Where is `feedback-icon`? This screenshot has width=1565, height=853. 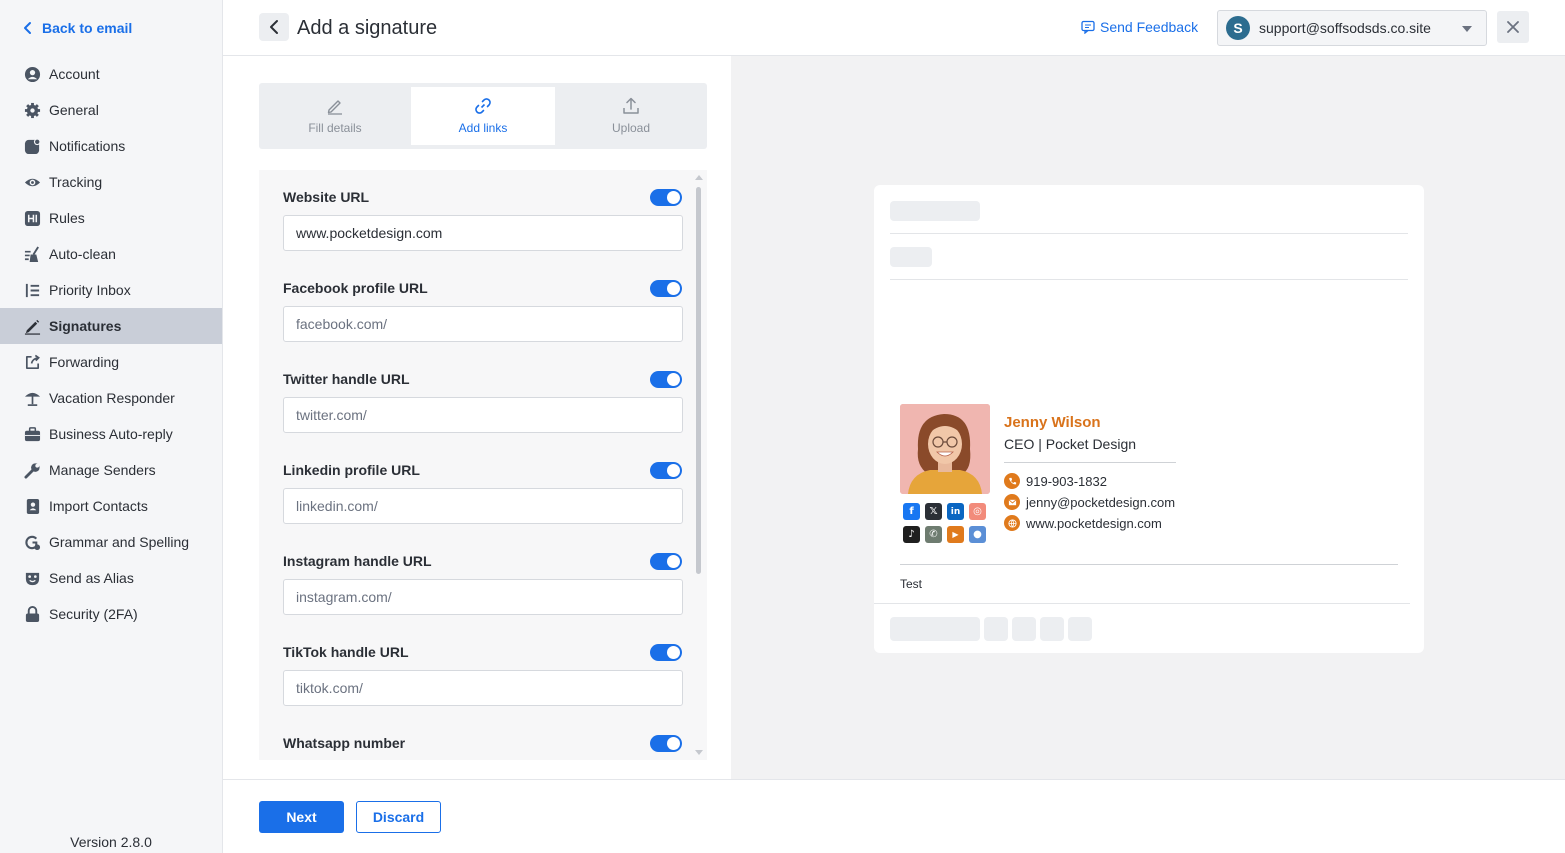 feedback-icon is located at coordinates (1088, 27).